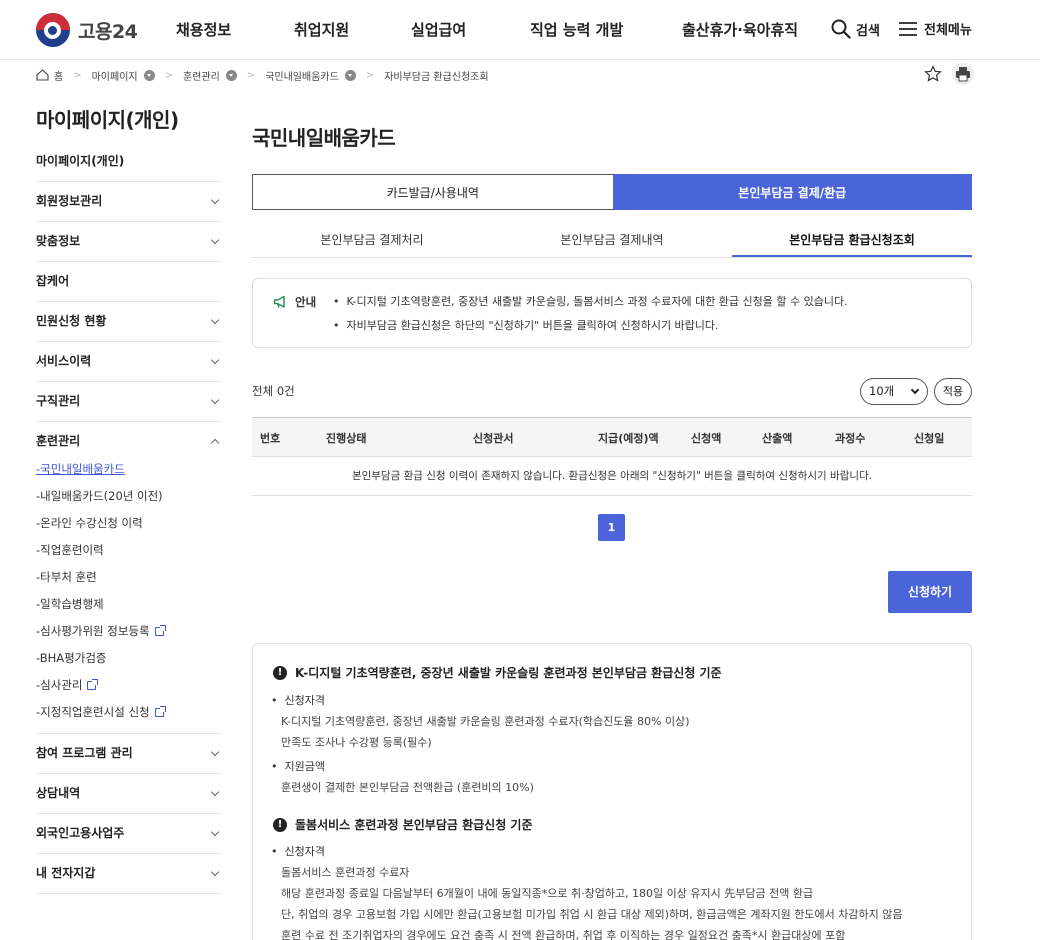 Image resolution: width=1040 pixels, height=940 pixels. What do you see at coordinates (740, 30) in the screenshot?
I see `nav-item-leave: 출산휴가·육아휴직` at bounding box center [740, 30].